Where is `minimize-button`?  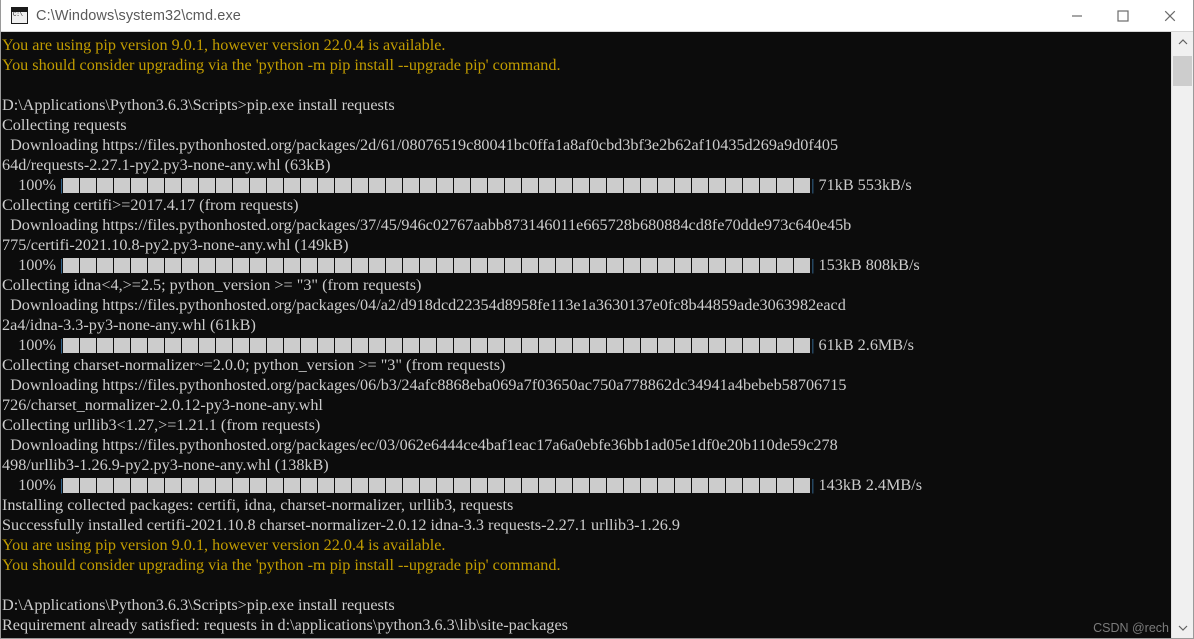
minimize-button is located at coordinates (1077, 15).